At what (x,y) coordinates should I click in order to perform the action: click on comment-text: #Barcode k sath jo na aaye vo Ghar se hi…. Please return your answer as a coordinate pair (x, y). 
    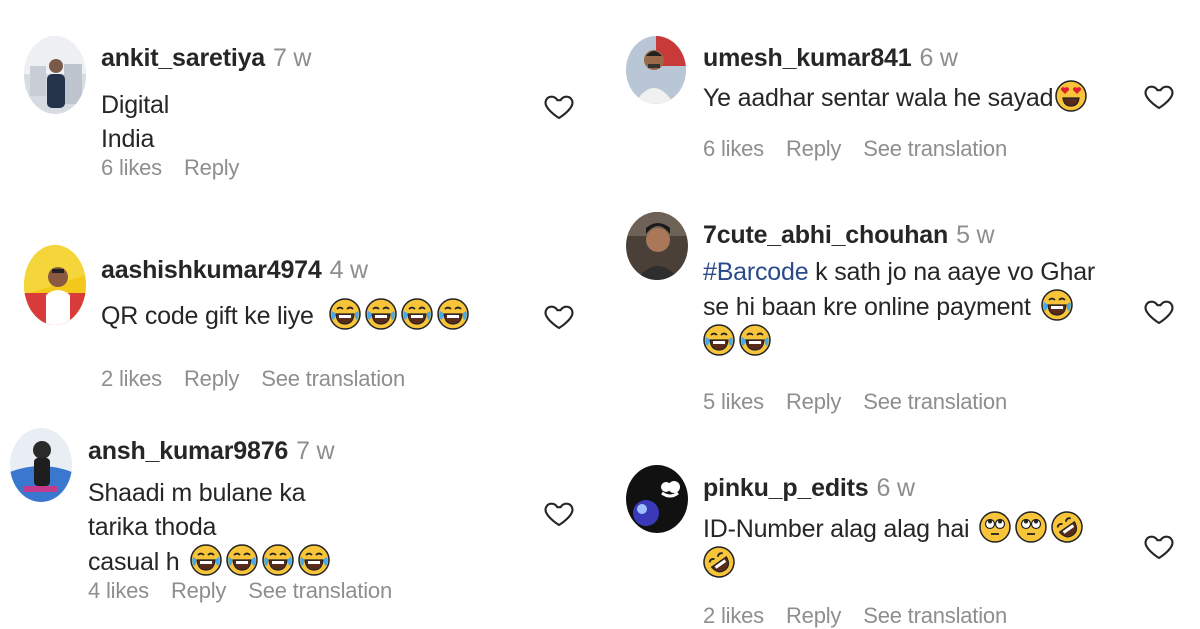
    Looking at the image, I should click on (899, 307).